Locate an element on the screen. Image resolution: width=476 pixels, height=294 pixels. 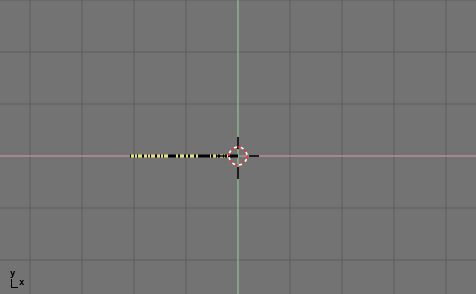
3d-cursor-icon is located at coordinates (238, 158).